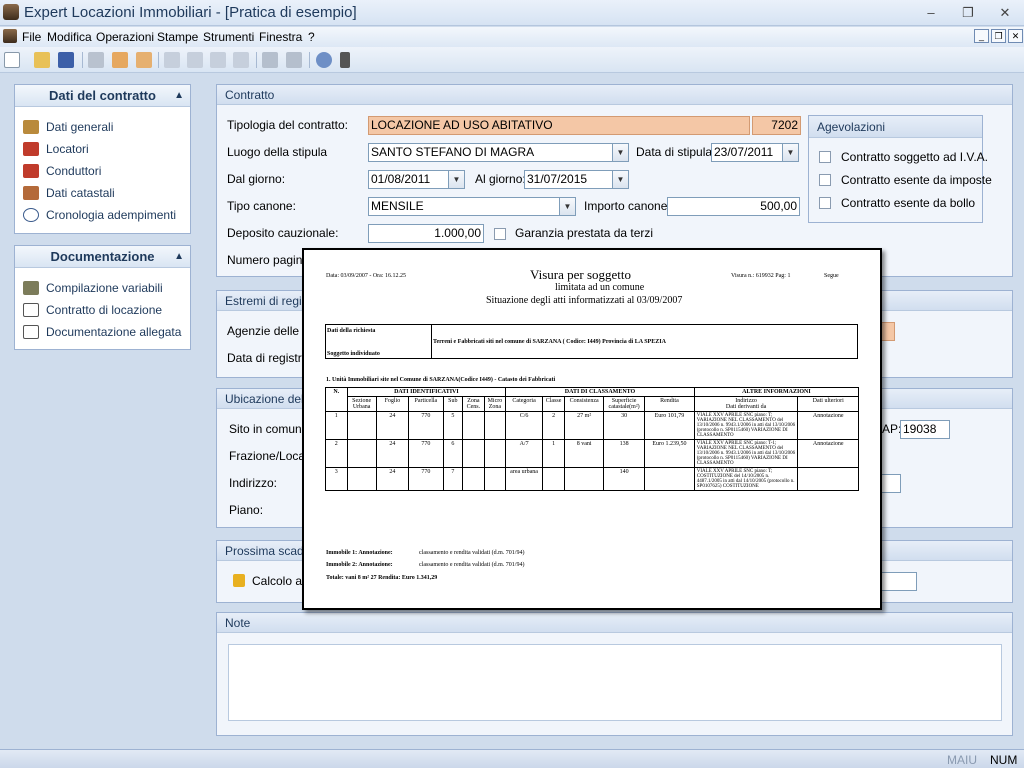 The width and height of the screenshot is (1024, 768). What do you see at coordinates (239, 580) in the screenshot?
I see `lock-icon` at bounding box center [239, 580].